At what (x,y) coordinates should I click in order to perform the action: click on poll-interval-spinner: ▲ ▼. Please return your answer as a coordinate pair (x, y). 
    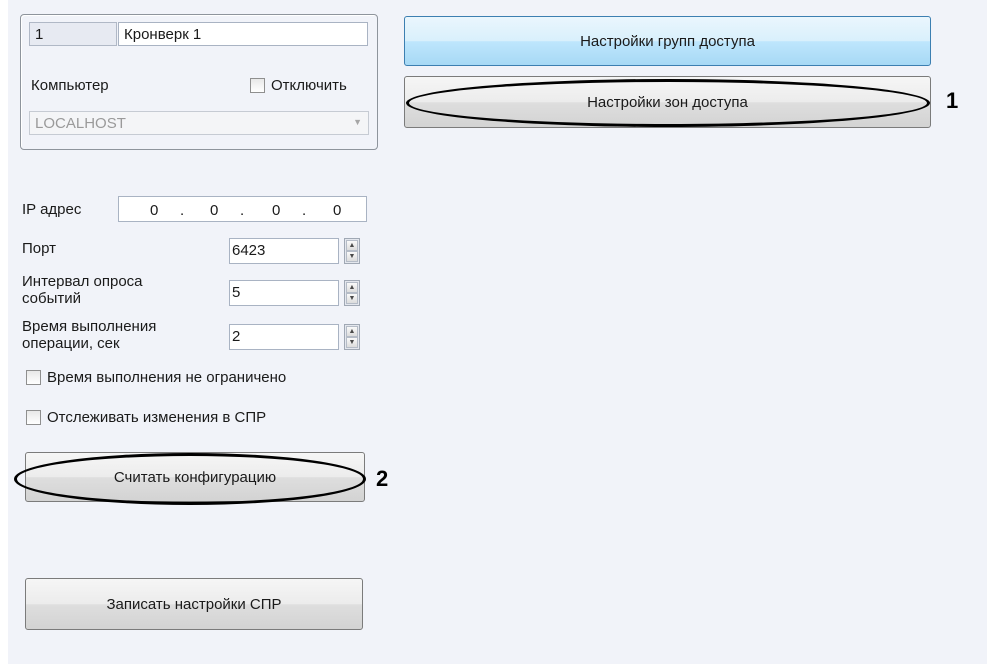
    Looking at the image, I should click on (352, 293).